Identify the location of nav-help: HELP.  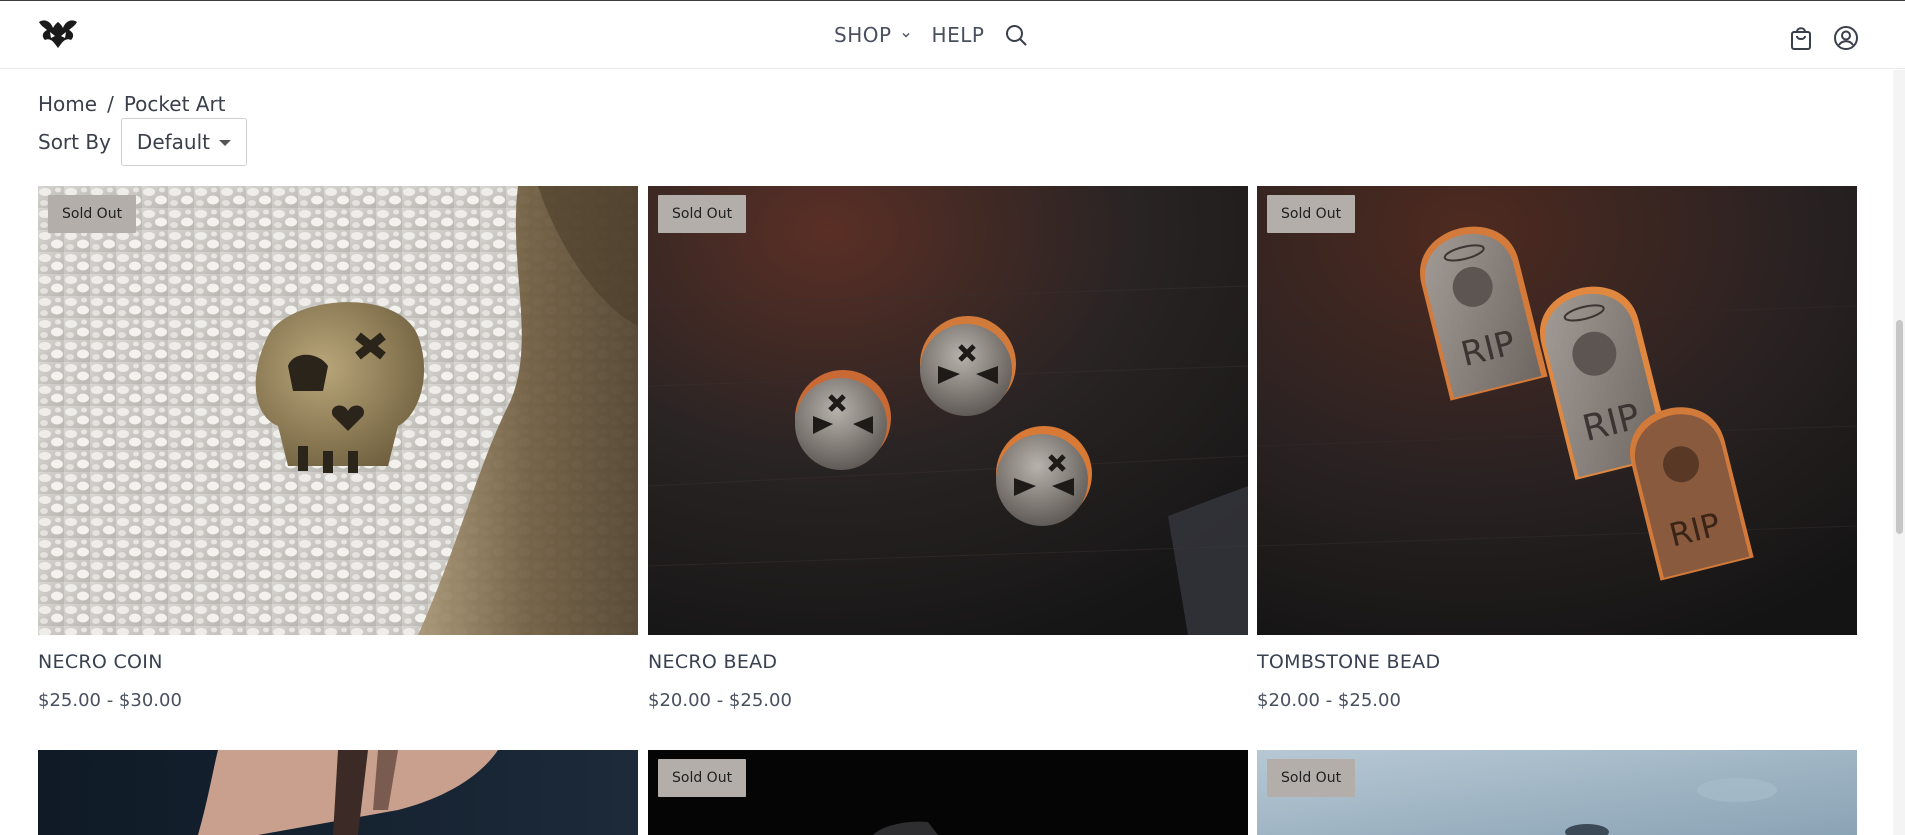
(958, 35).